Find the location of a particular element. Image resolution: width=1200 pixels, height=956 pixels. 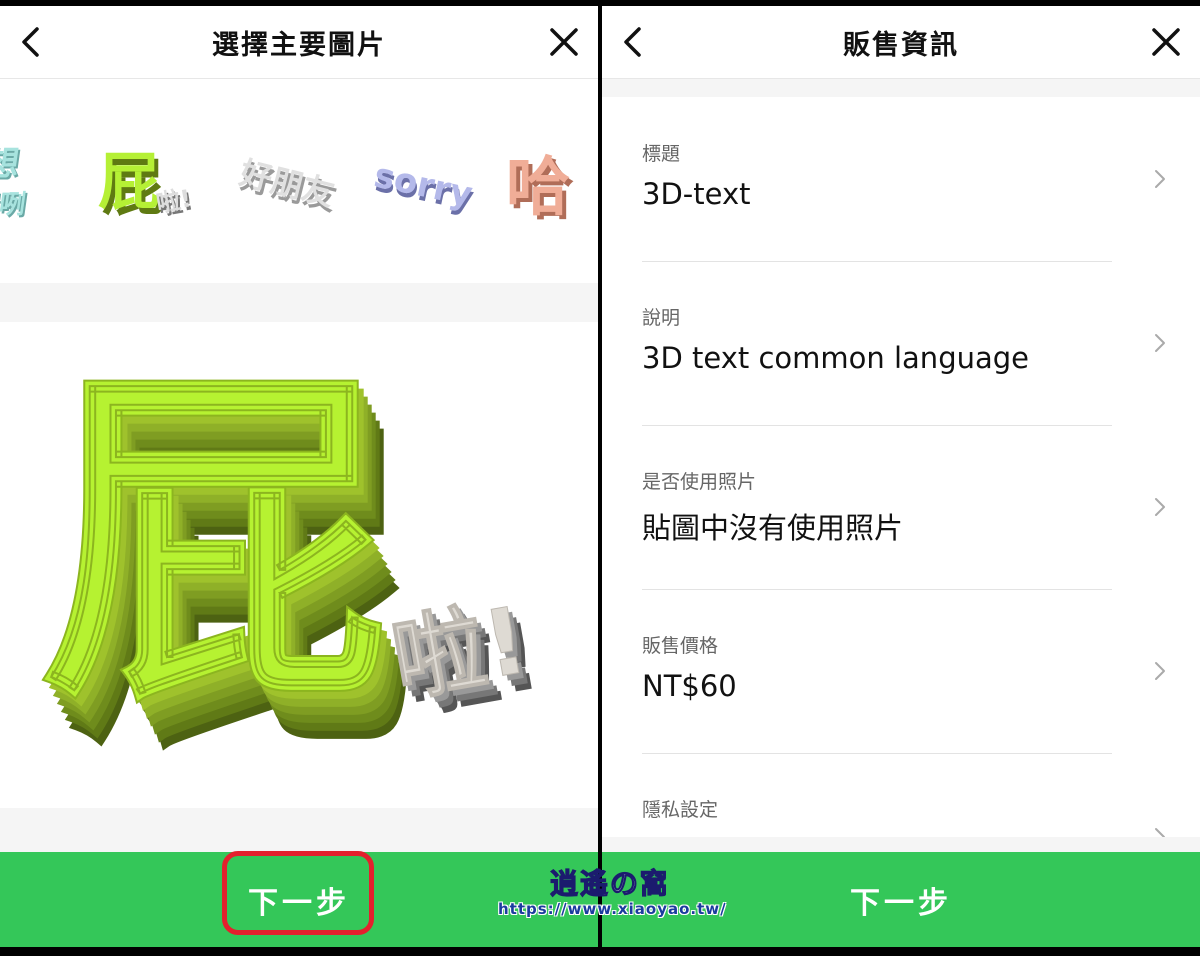

list-item-title: 標題 3D-text is located at coordinates (903, 179).